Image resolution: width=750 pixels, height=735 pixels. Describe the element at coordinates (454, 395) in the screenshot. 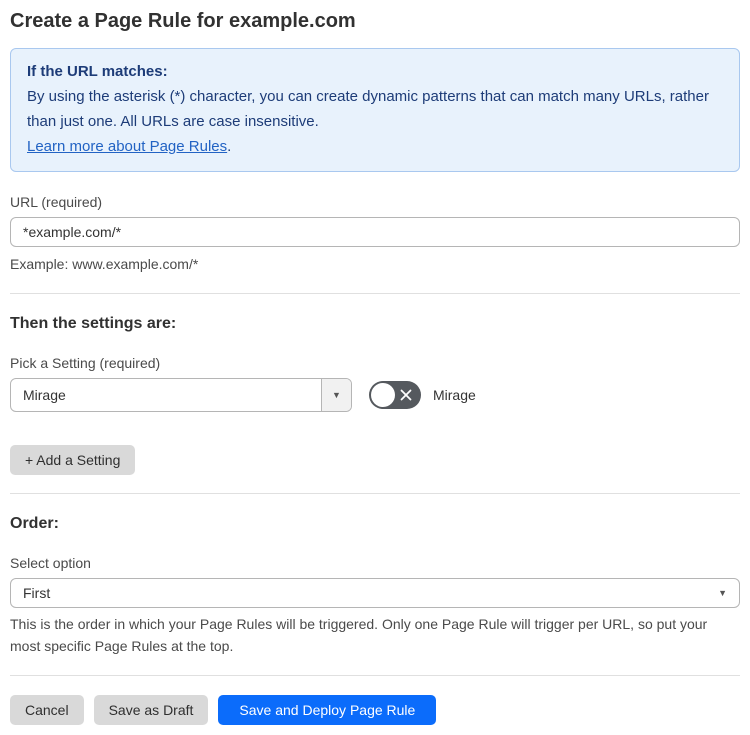

I see `toggle-setting-label: Mirage` at that location.